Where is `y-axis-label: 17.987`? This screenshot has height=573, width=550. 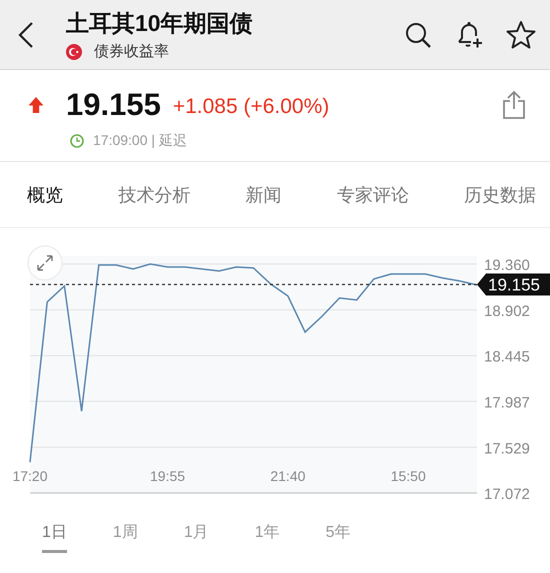
y-axis-label: 17.987 is located at coordinates (507, 403).